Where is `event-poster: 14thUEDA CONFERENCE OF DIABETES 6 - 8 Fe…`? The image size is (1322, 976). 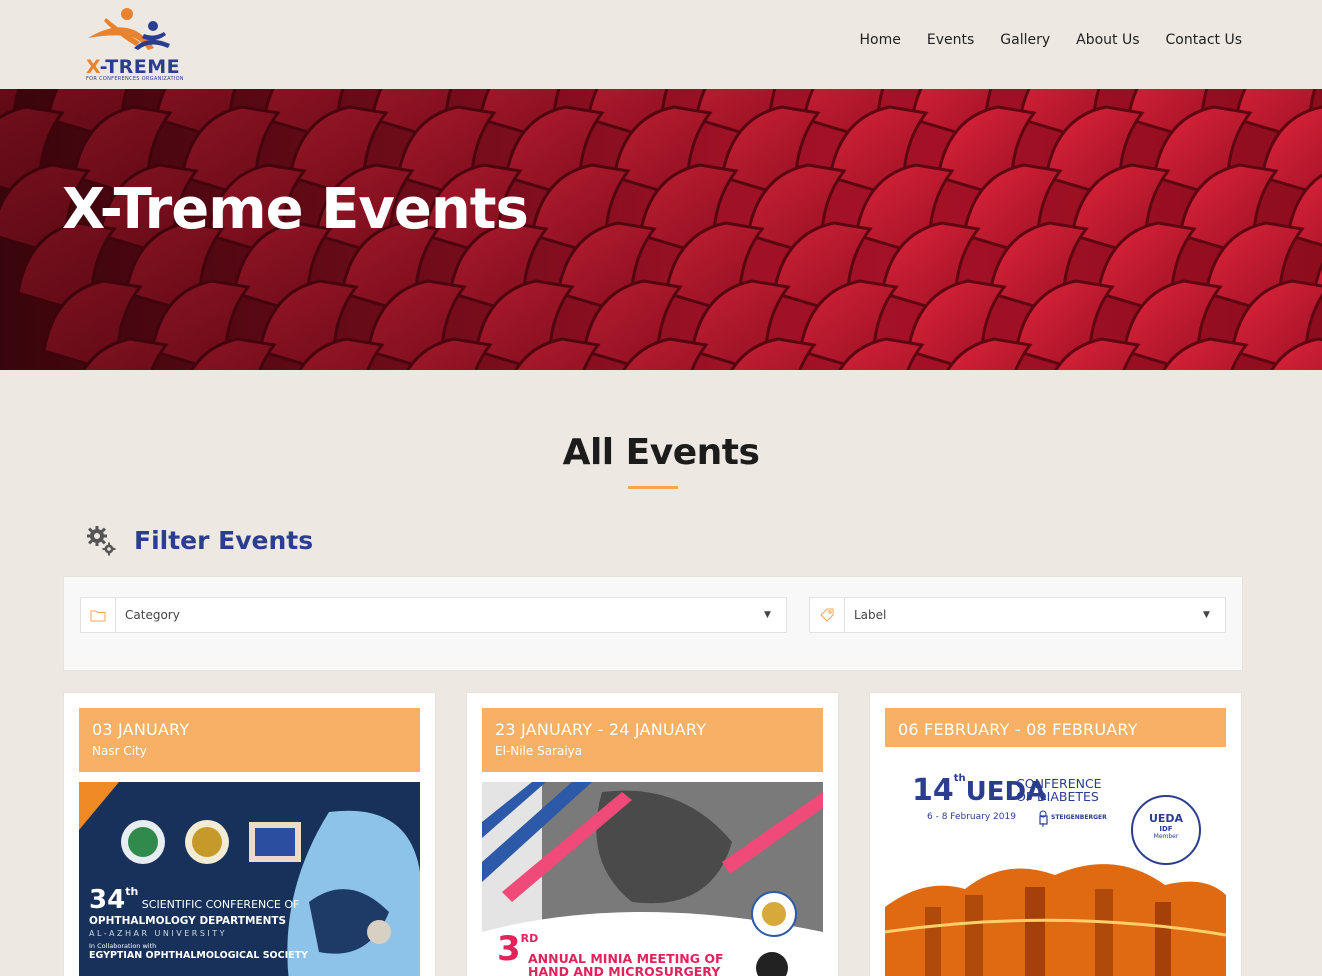
event-poster: 14thUEDA CONFERENCE OF DIABETES 6 - 8 Fe… is located at coordinates (1055, 866).